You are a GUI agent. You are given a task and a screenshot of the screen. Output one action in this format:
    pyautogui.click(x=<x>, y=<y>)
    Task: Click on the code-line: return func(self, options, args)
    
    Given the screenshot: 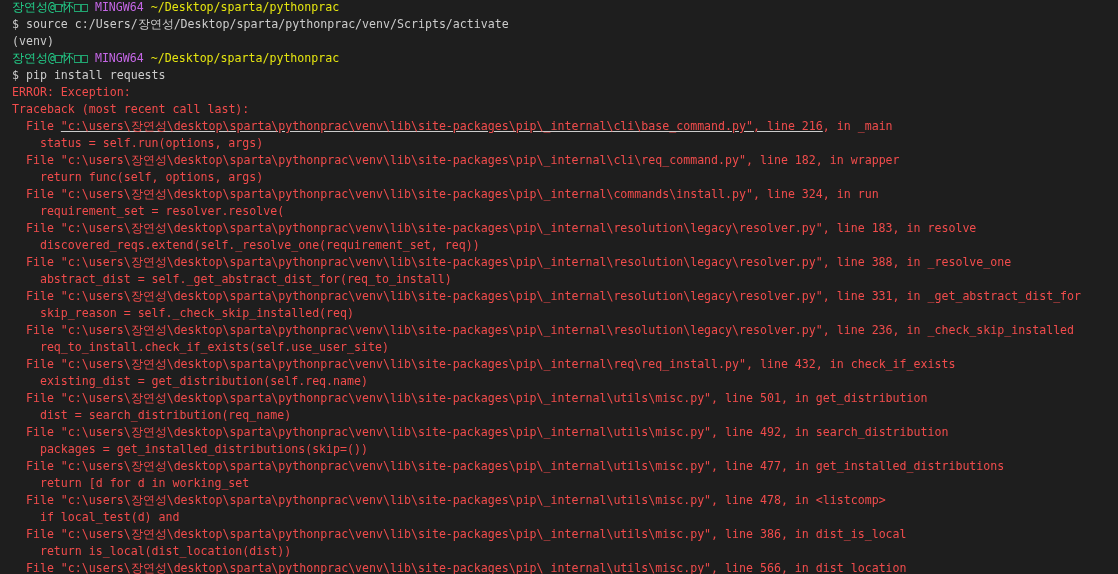 What is the action you would take?
    pyautogui.click(x=151, y=177)
    